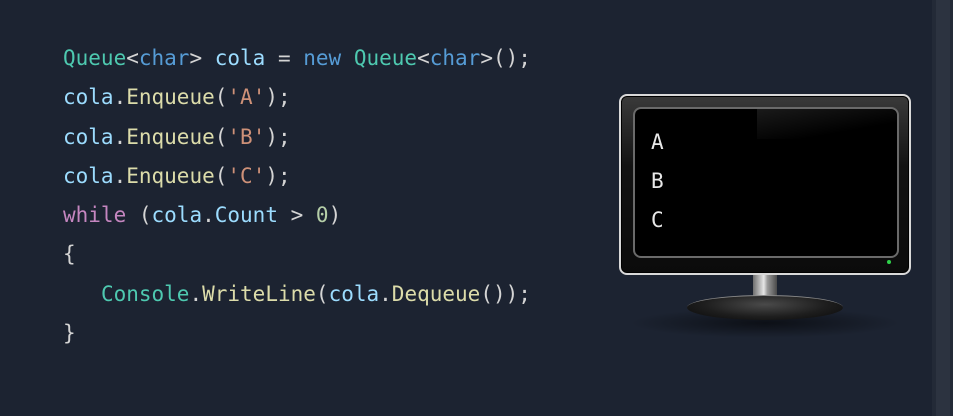 Image resolution: width=953 pixels, height=416 pixels. I want to click on power-led-icon, so click(889, 262).